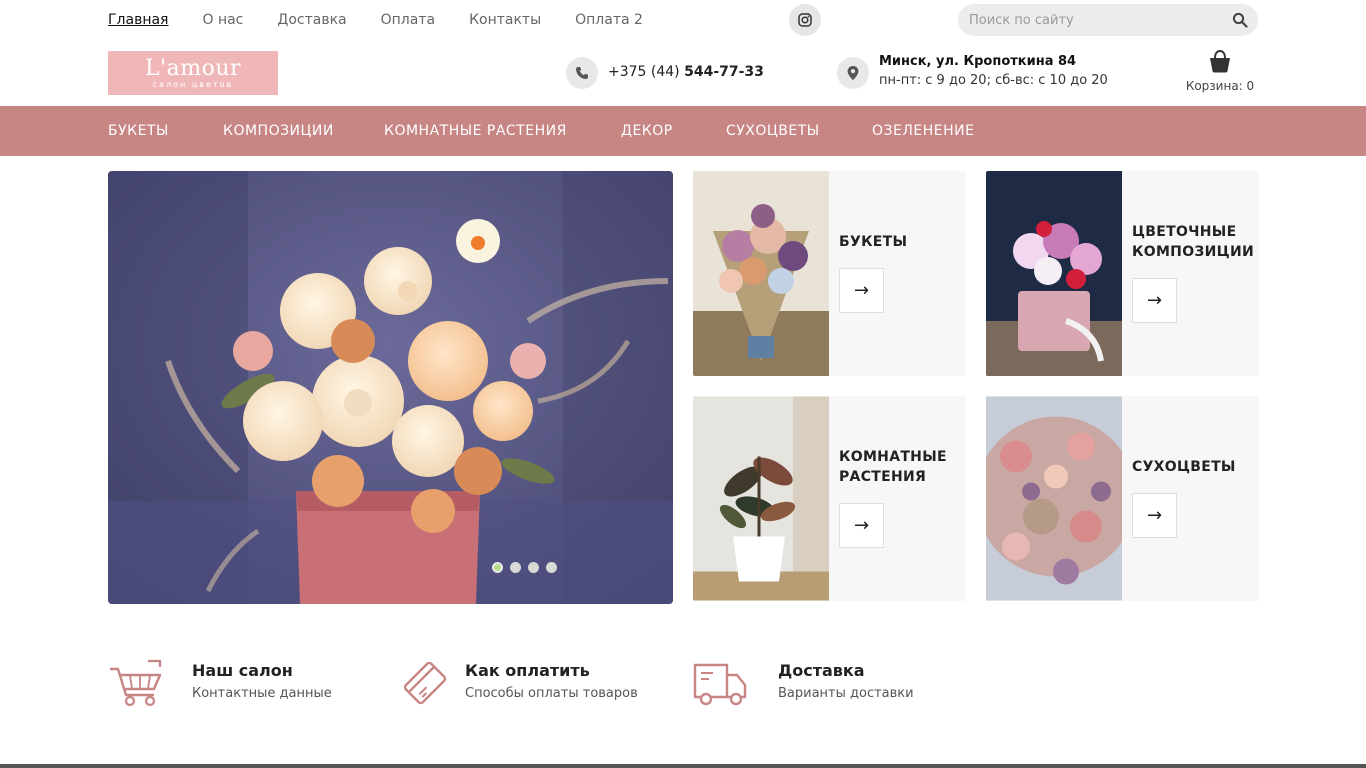 This screenshot has height=768, width=1366. I want to click on working-hours: пн-пт: с 9 до 20; сб-вс: с 10 до 20, so click(993, 80).